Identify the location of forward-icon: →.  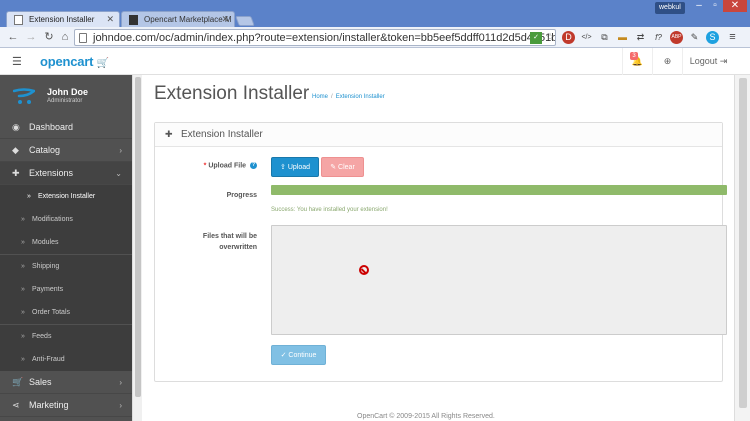
(31, 37).